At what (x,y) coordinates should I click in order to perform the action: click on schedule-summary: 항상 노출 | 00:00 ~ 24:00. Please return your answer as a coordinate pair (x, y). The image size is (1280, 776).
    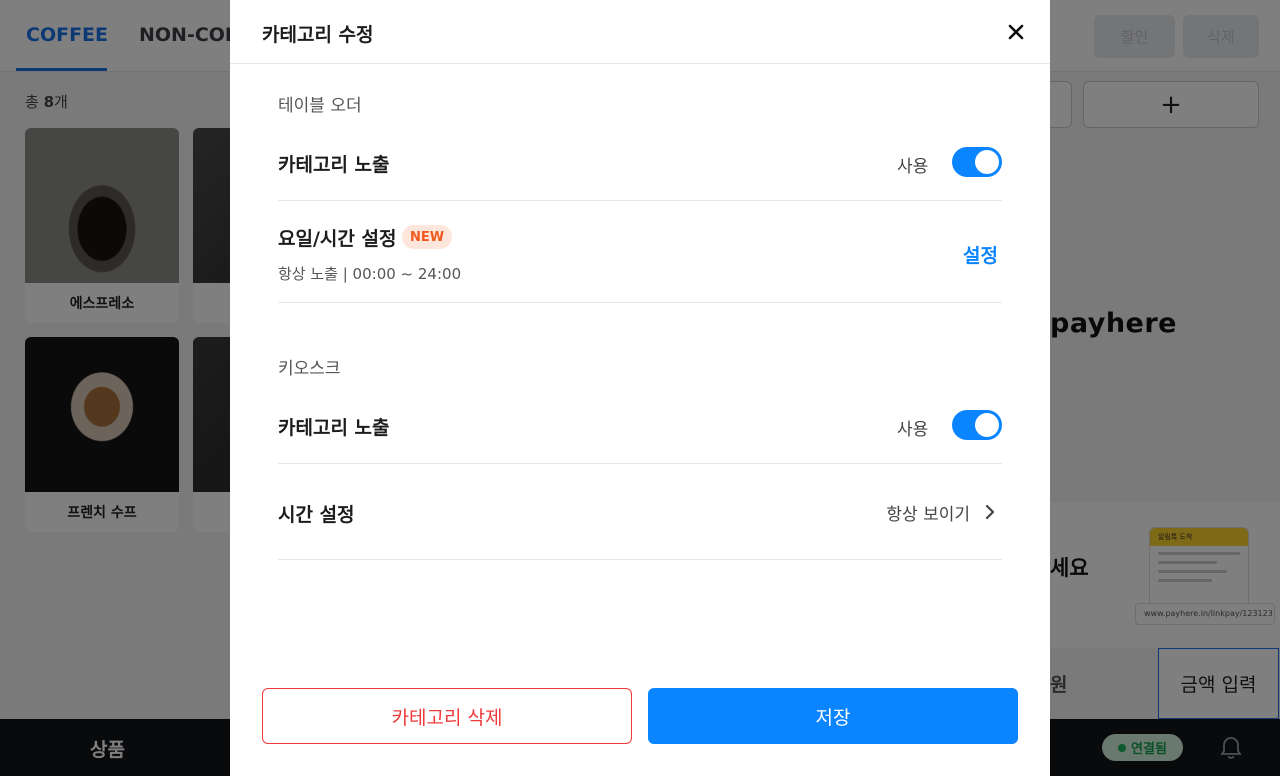
    Looking at the image, I should click on (370, 274).